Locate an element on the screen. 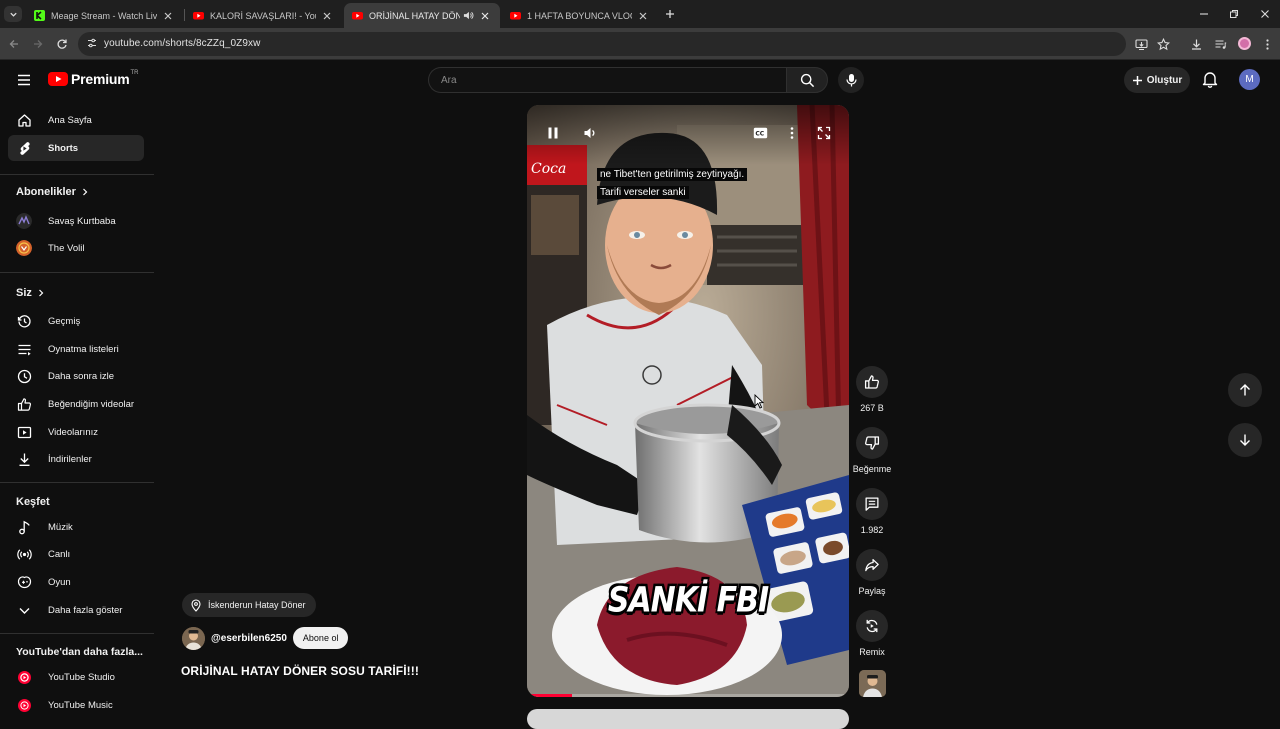 The width and height of the screenshot is (1280, 729). video-progress-fill is located at coordinates (550, 695).